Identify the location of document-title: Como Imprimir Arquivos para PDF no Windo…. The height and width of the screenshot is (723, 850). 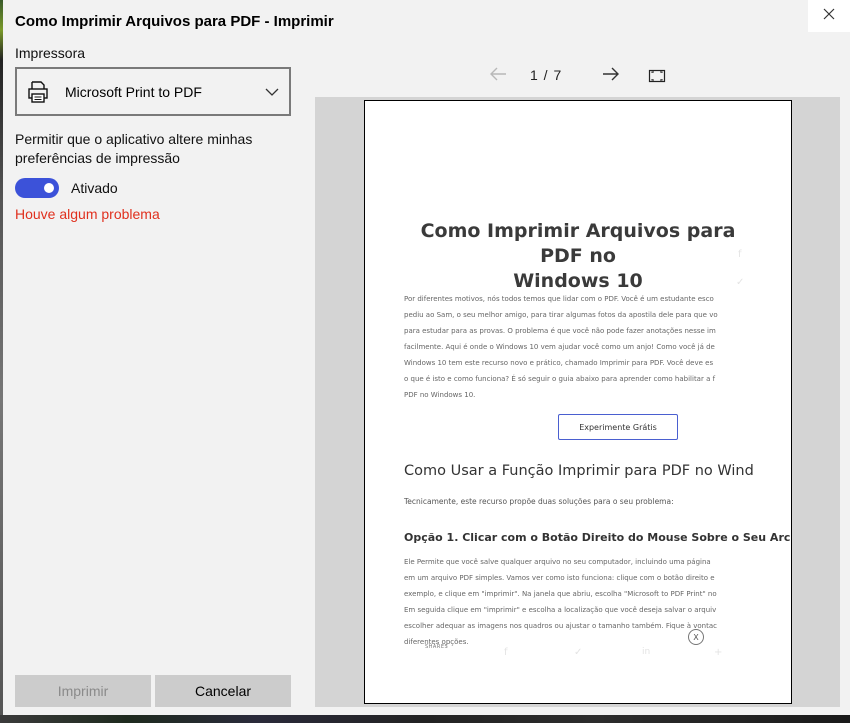
(578, 256).